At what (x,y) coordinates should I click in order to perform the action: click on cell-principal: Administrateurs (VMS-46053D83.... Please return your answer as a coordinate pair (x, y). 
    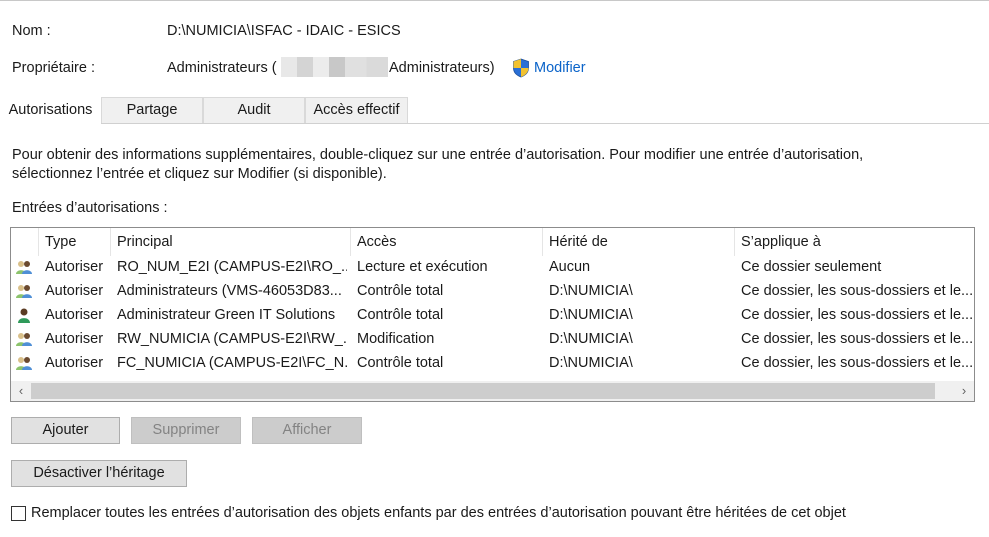
    Looking at the image, I should click on (229, 291).